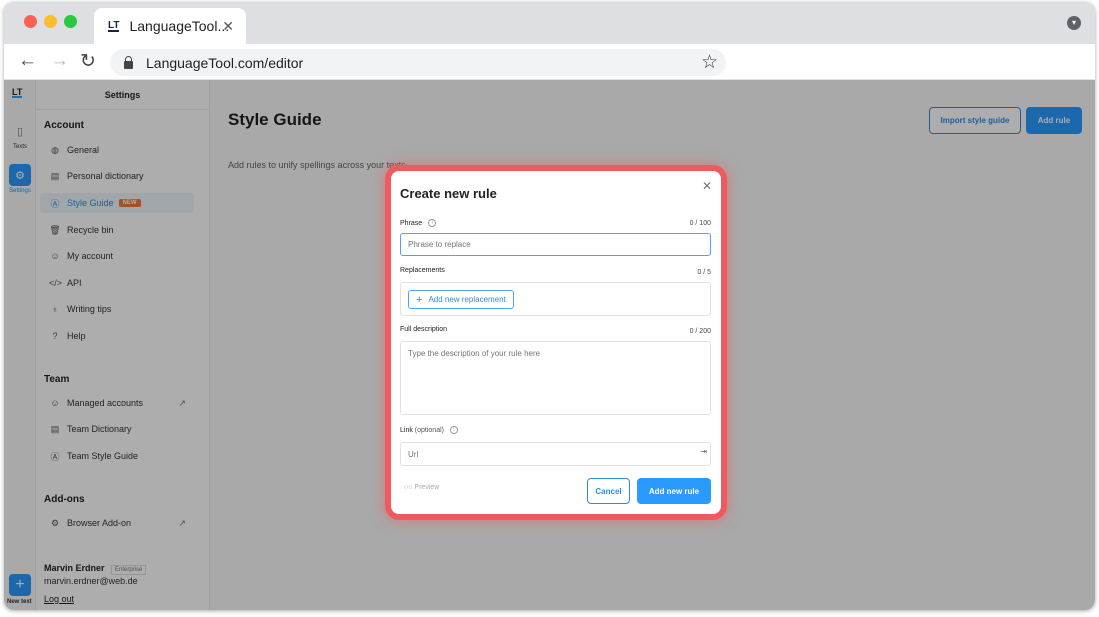 The height and width of the screenshot is (617, 1099). What do you see at coordinates (700, 331) in the screenshot?
I see `description-counter: 0 / 200` at bounding box center [700, 331].